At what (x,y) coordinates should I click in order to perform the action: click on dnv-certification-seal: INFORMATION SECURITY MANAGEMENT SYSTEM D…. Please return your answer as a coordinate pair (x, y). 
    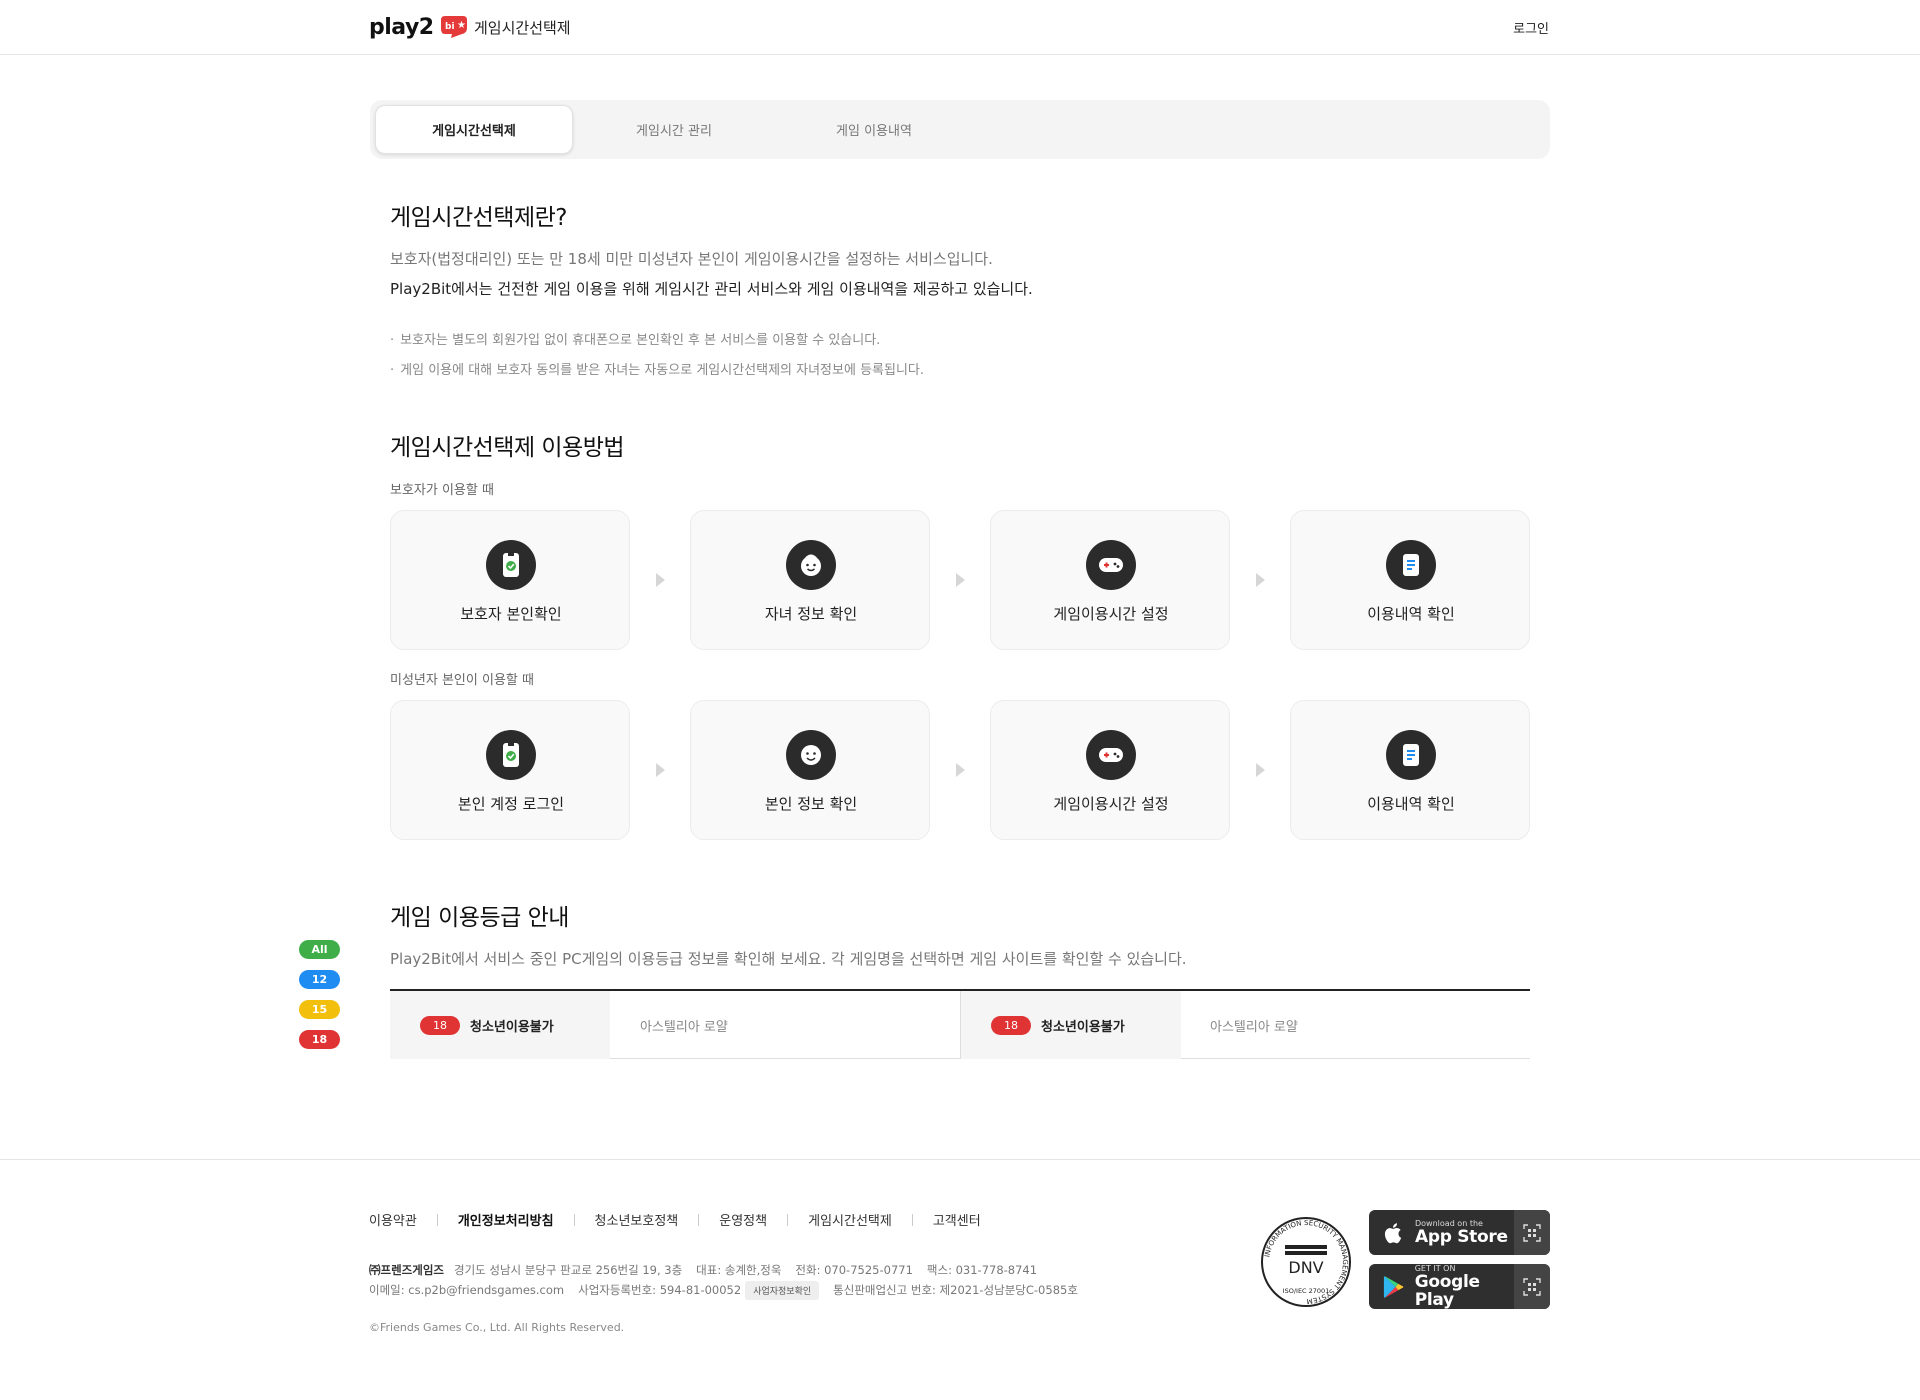
    Looking at the image, I should click on (1306, 1262).